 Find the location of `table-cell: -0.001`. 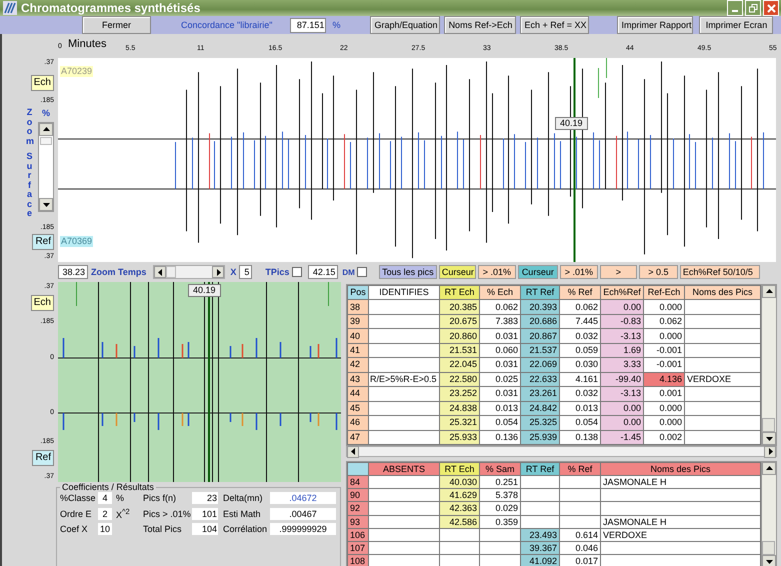

table-cell: -0.001 is located at coordinates (664, 365).